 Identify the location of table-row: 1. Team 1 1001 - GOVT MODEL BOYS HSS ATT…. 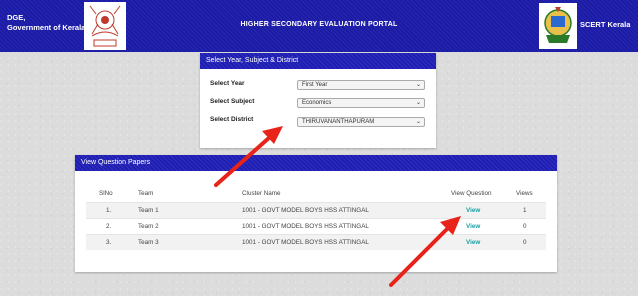
(316, 210).